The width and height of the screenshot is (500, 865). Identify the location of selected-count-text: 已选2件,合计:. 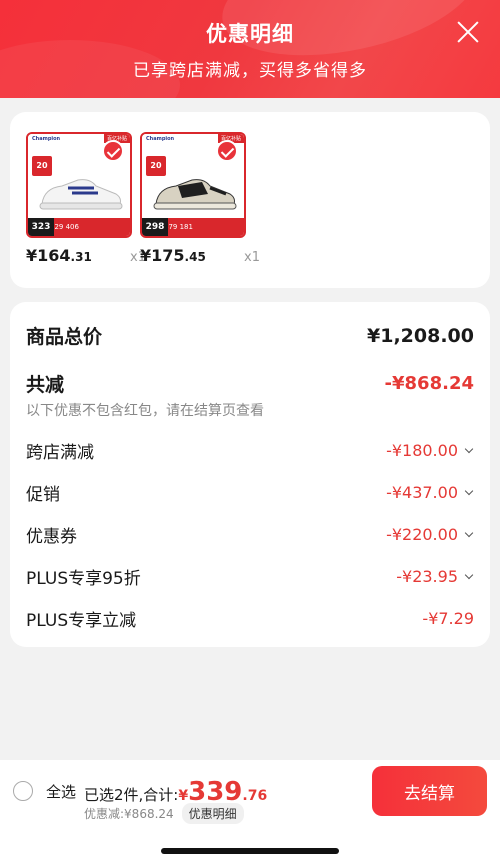
(131, 795).